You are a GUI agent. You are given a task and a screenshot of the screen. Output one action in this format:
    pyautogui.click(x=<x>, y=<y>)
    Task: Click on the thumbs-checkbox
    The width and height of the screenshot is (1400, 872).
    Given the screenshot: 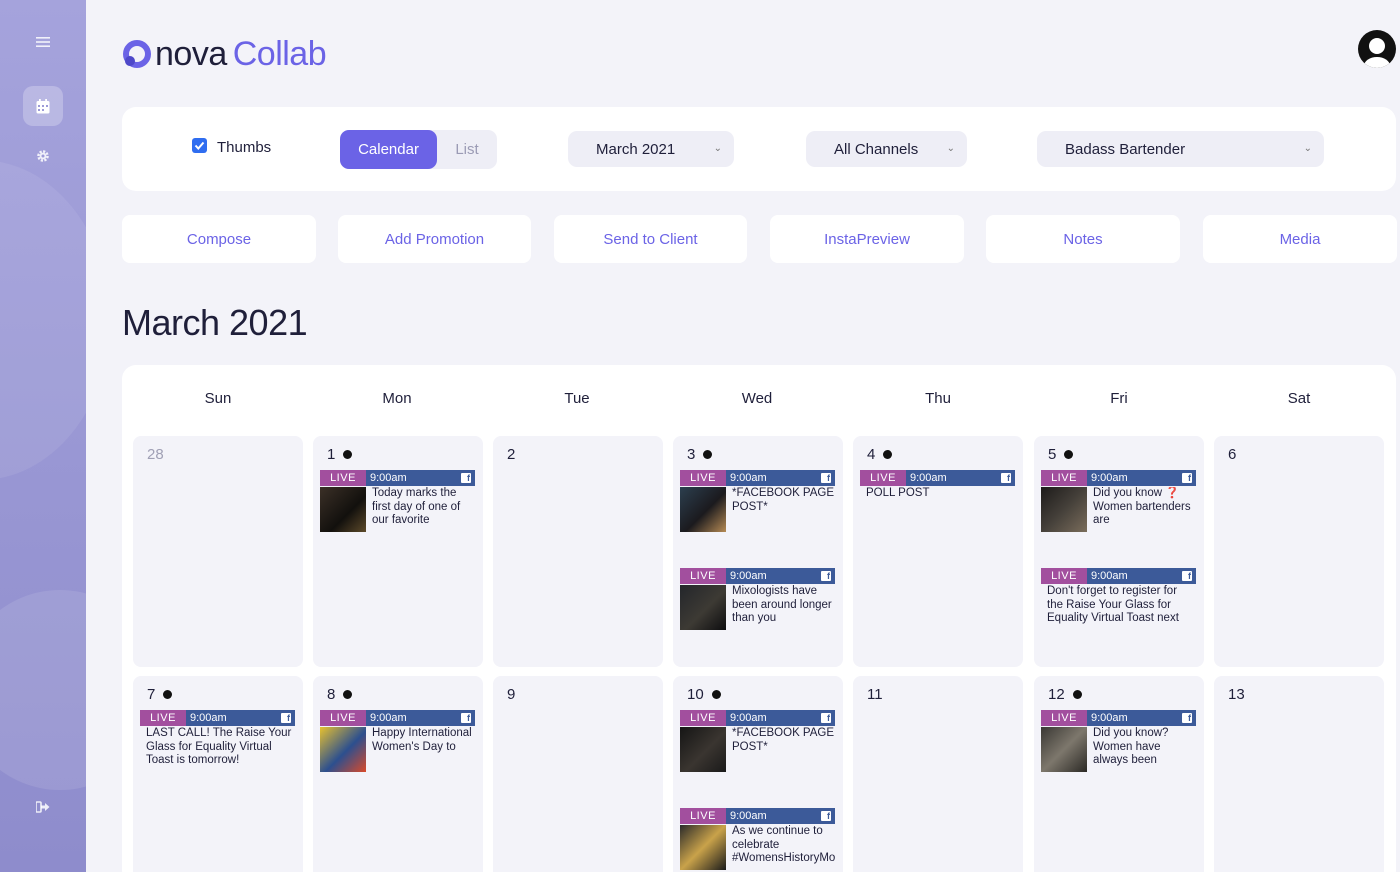 What is the action you would take?
    pyautogui.click(x=199, y=145)
    